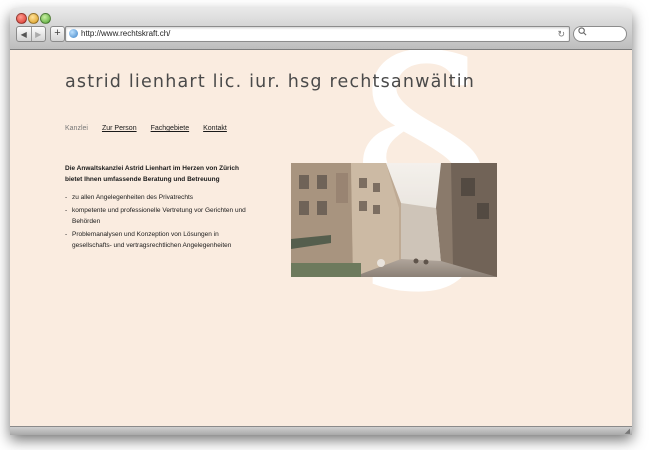 The width and height of the screenshot is (650, 450). What do you see at coordinates (317, 34) in the screenshot?
I see `address-bar: http://www.rechtskraft.ch/ ↻` at bounding box center [317, 34].